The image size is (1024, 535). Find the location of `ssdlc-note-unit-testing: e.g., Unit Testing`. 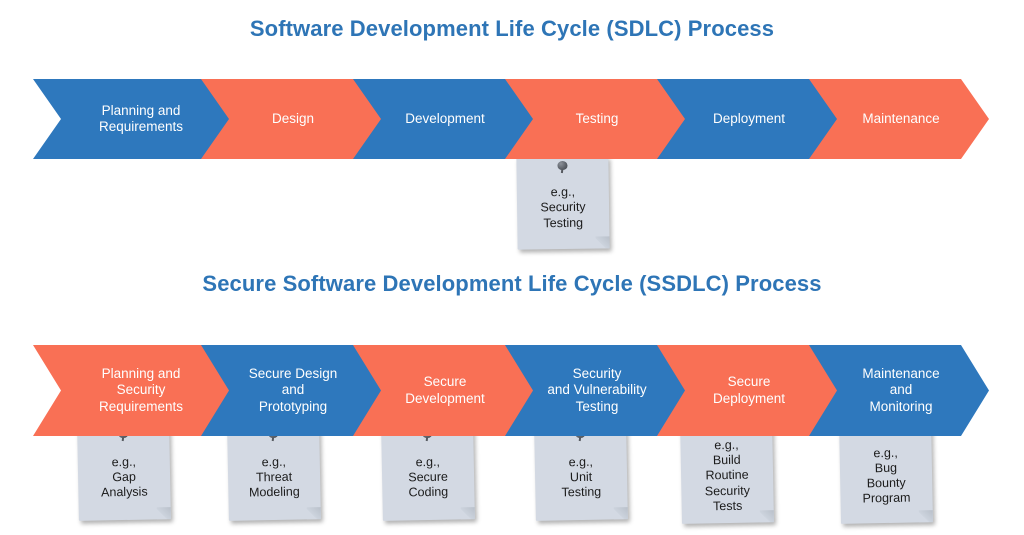

ssdlc-note-unit-testing: e.g., Unit Testing is located at coordinates (581, 472).